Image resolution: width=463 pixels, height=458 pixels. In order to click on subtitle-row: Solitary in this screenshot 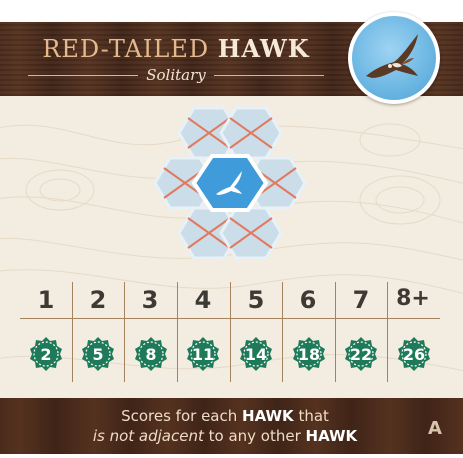, I will do `click(176, 75)`.